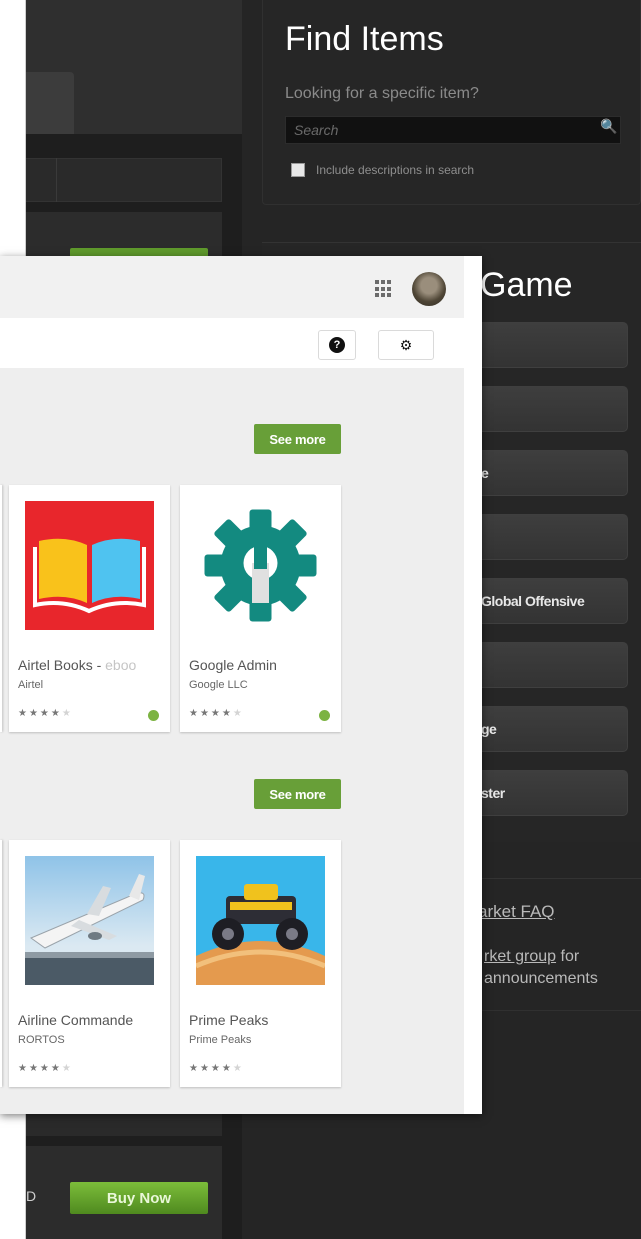  What do you see at coordinates (31, 1196) in the screenshot?
I see `listing-price-fragment: D` at bounding box center [31, 1196].